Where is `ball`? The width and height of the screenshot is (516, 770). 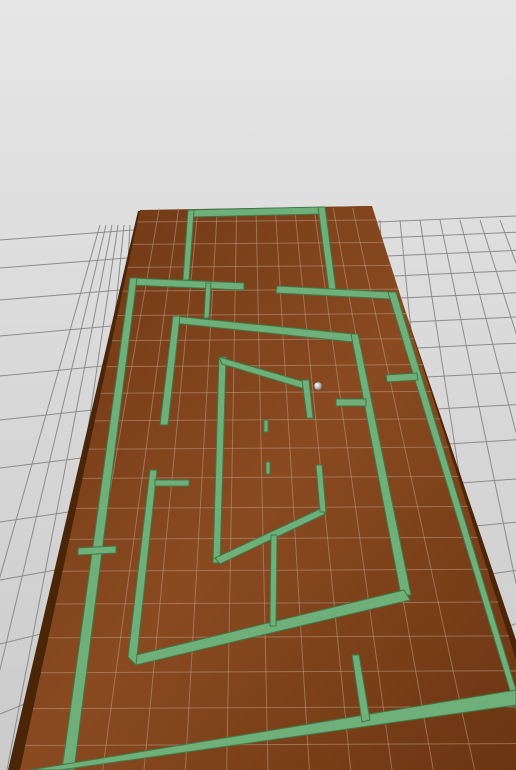 ball is located at coordinates (318, 386).